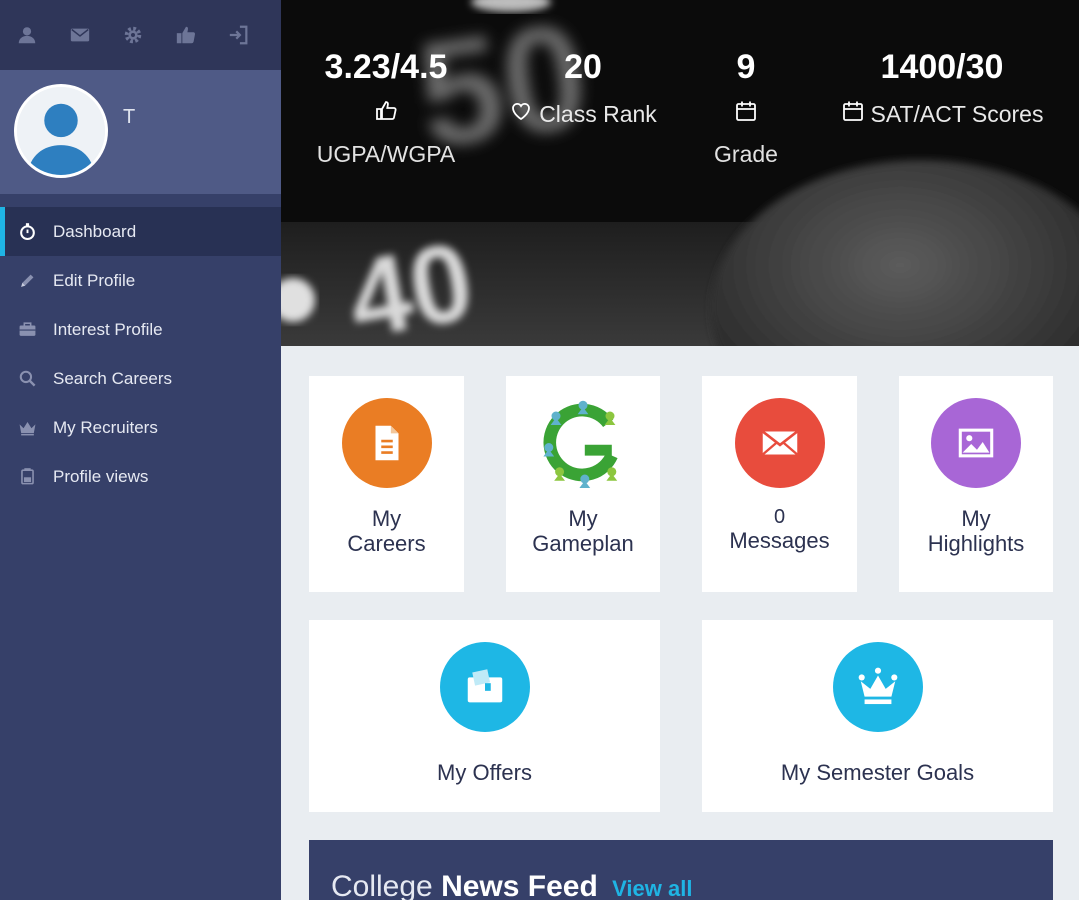 This screenshot has width=1079, height=900. I want to click on profile-name: T, so click(129, 117).